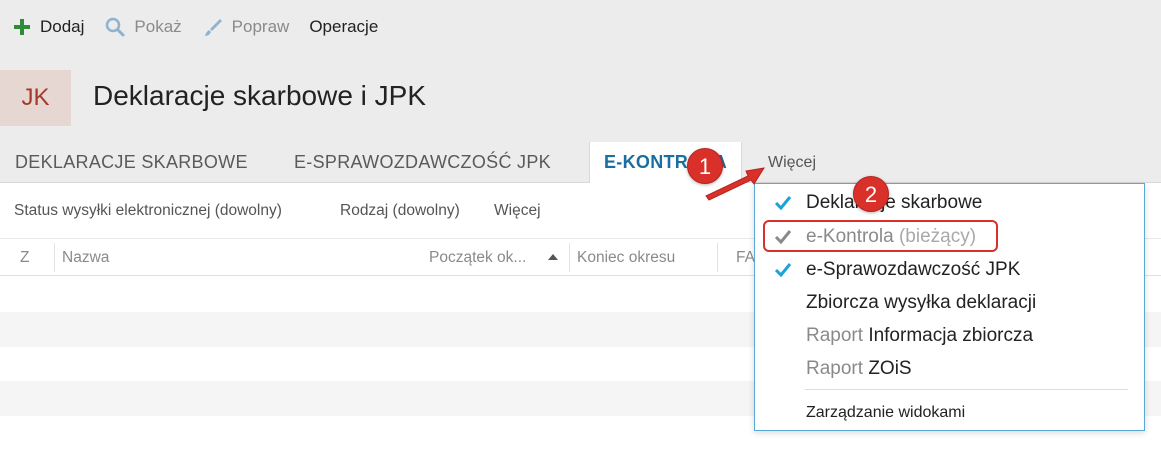 This screenshot has width=1161, height=451. What do you see at coordinates (22, 27) in the screenshot?
I see `plus-icon` at bounding box center [22, 27].